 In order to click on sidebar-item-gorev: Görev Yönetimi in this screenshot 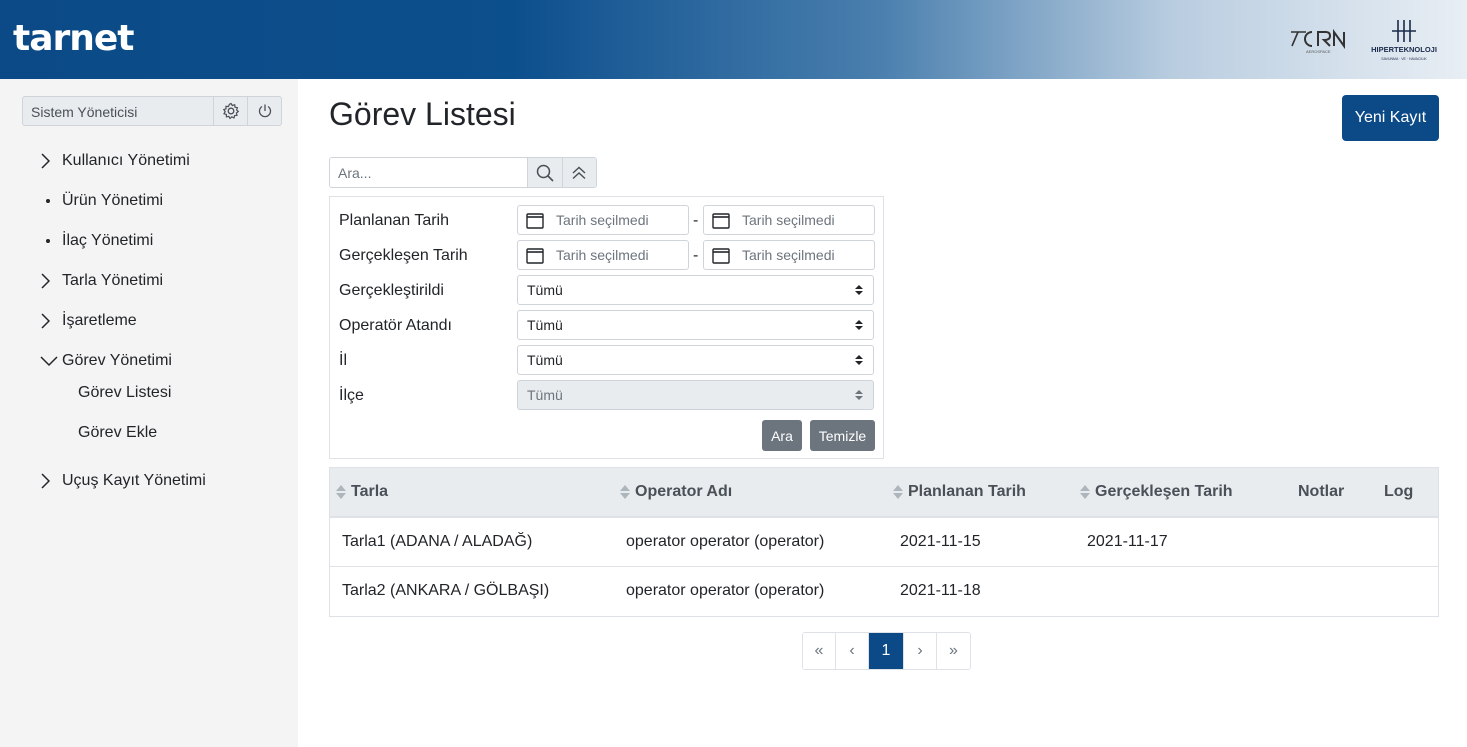, I will do `click(106, 361)`.